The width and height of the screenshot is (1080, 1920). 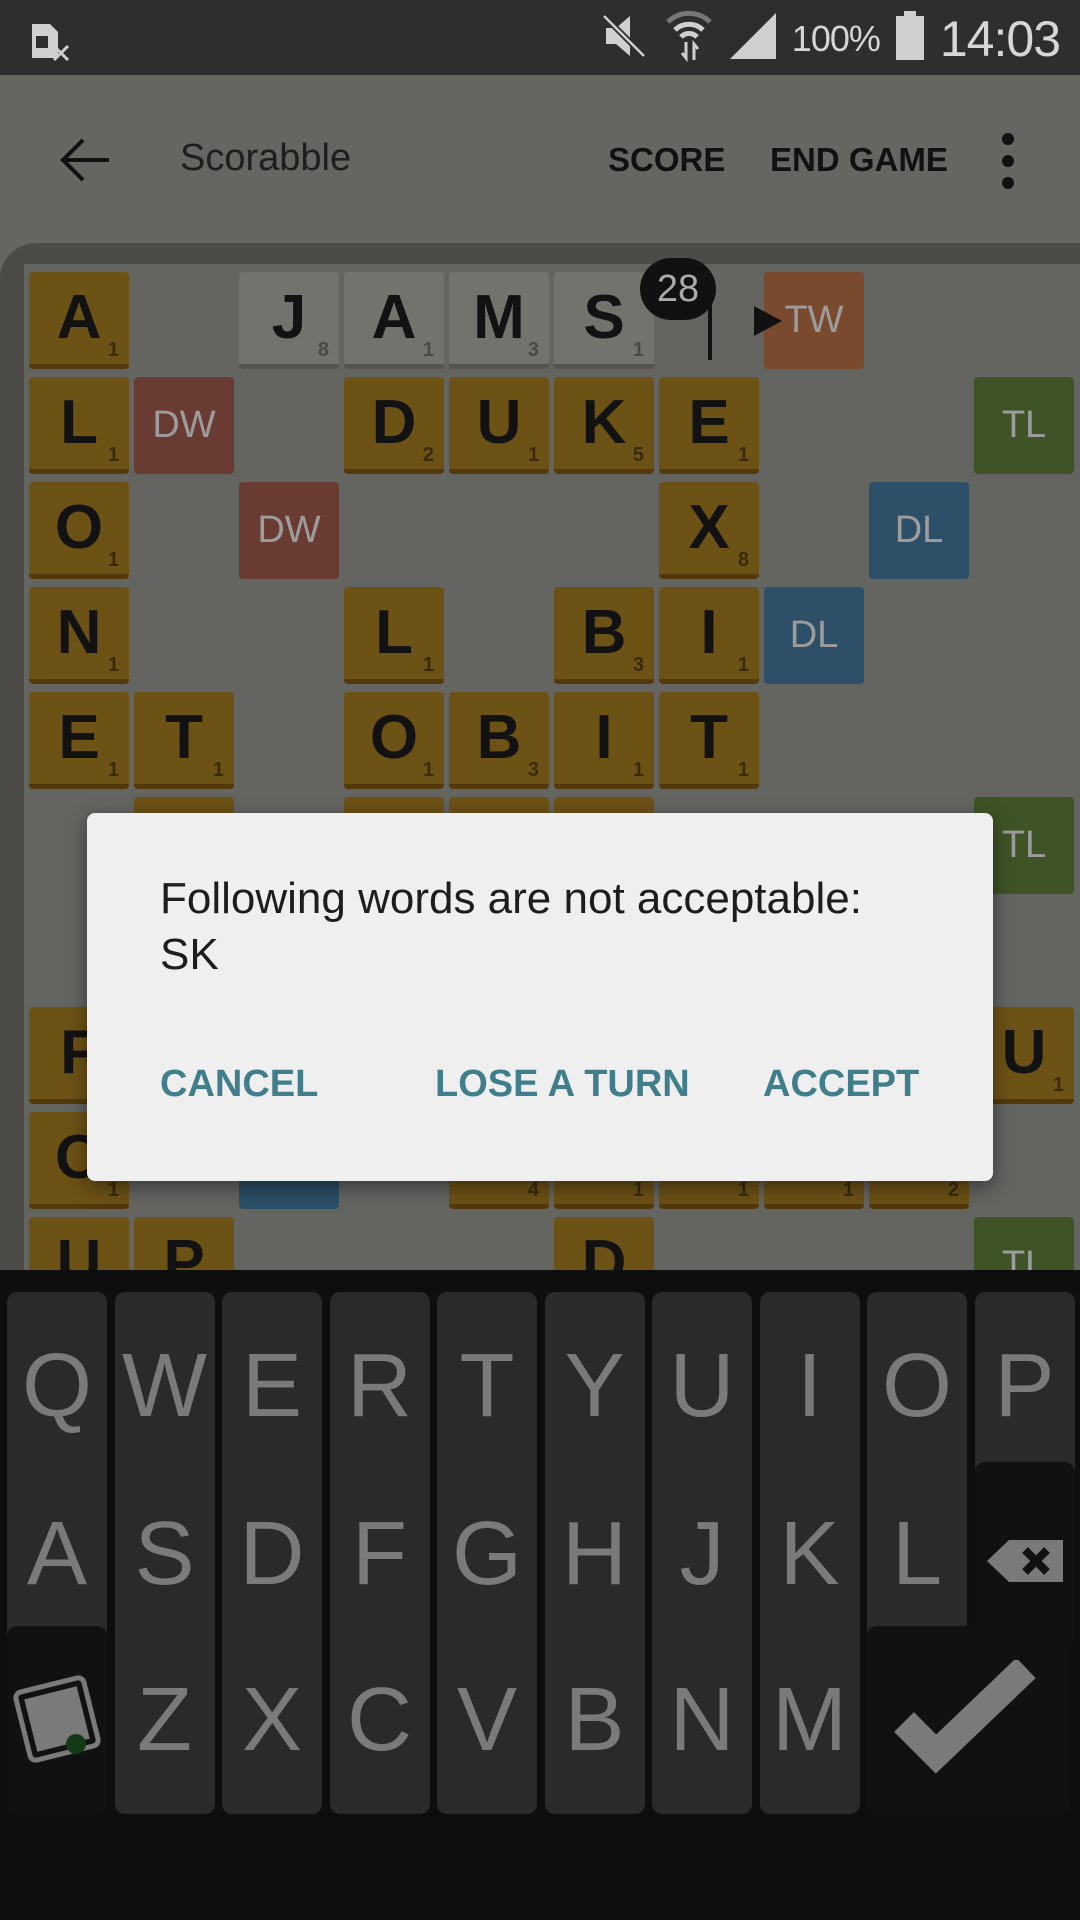 I want to click on key-n: N, so click(x=702, y=1720).